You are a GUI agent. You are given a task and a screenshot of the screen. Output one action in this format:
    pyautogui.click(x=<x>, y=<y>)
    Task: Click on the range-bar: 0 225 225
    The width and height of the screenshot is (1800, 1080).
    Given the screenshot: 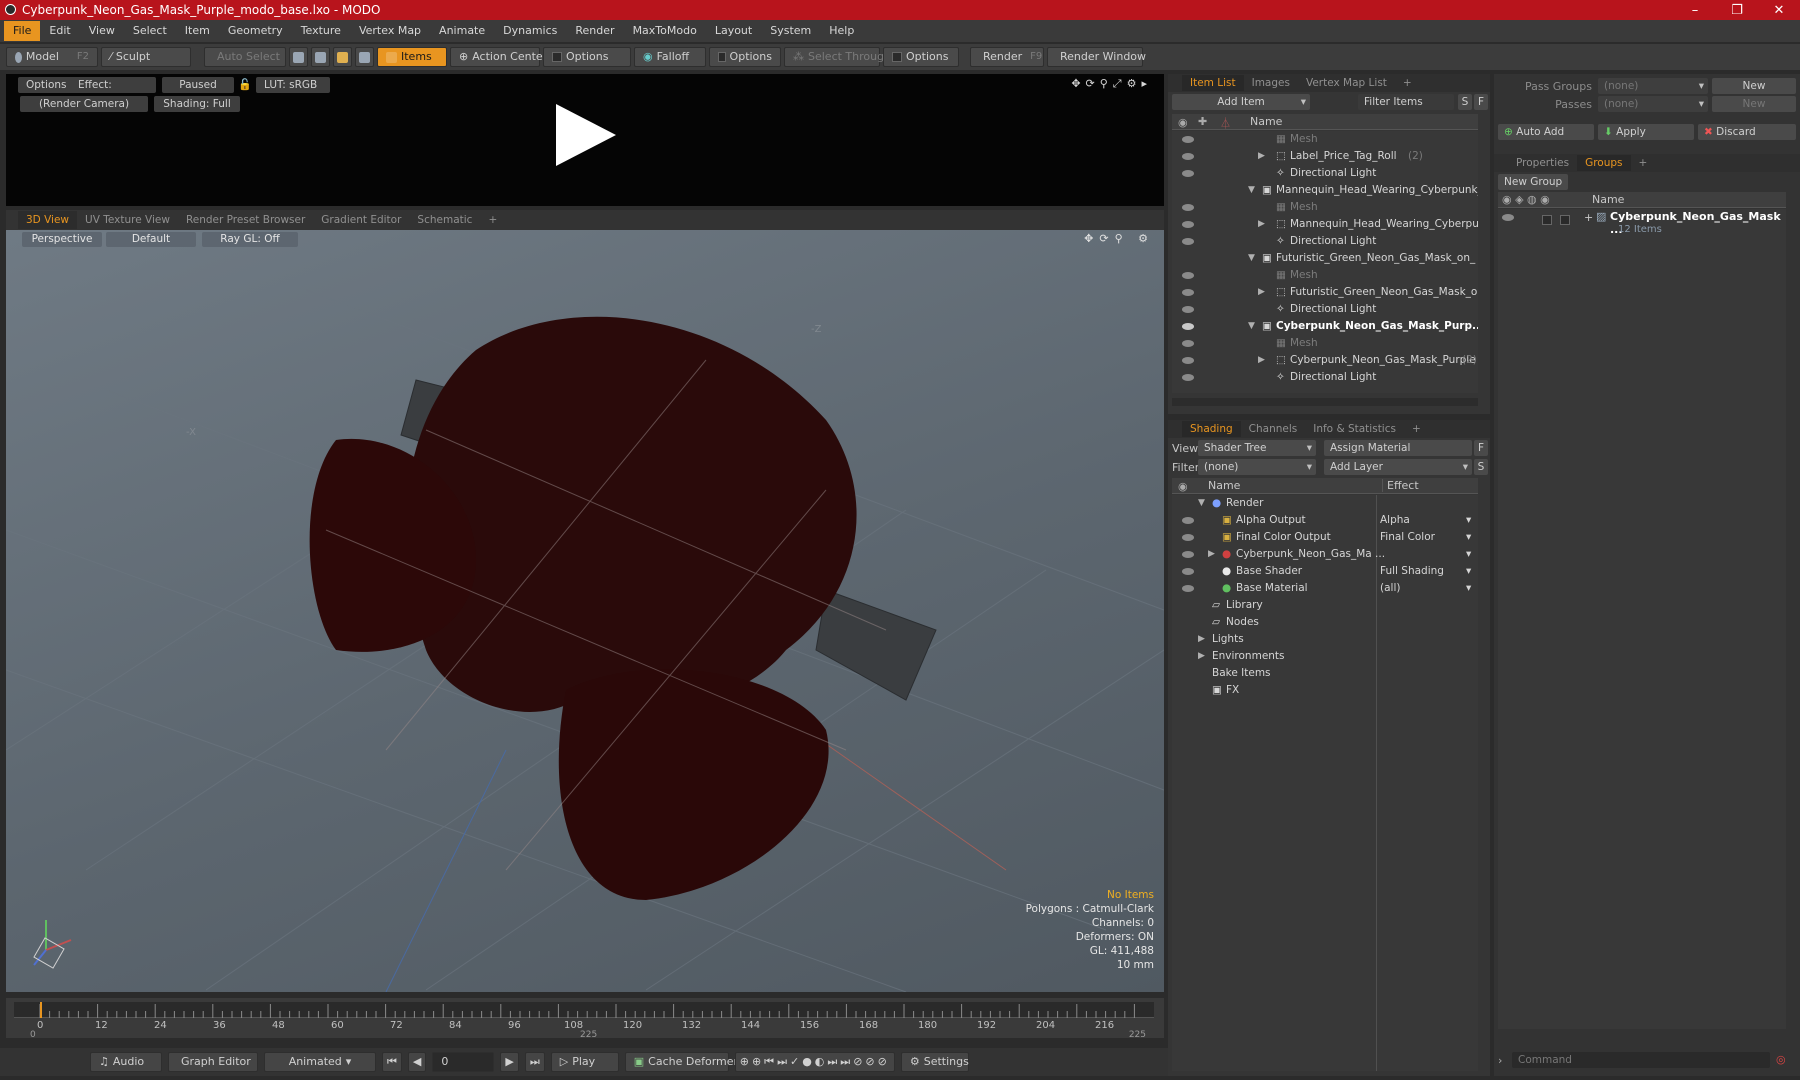 What is the action you would take?
    pyautogui.click(x=584, y=1035)
    